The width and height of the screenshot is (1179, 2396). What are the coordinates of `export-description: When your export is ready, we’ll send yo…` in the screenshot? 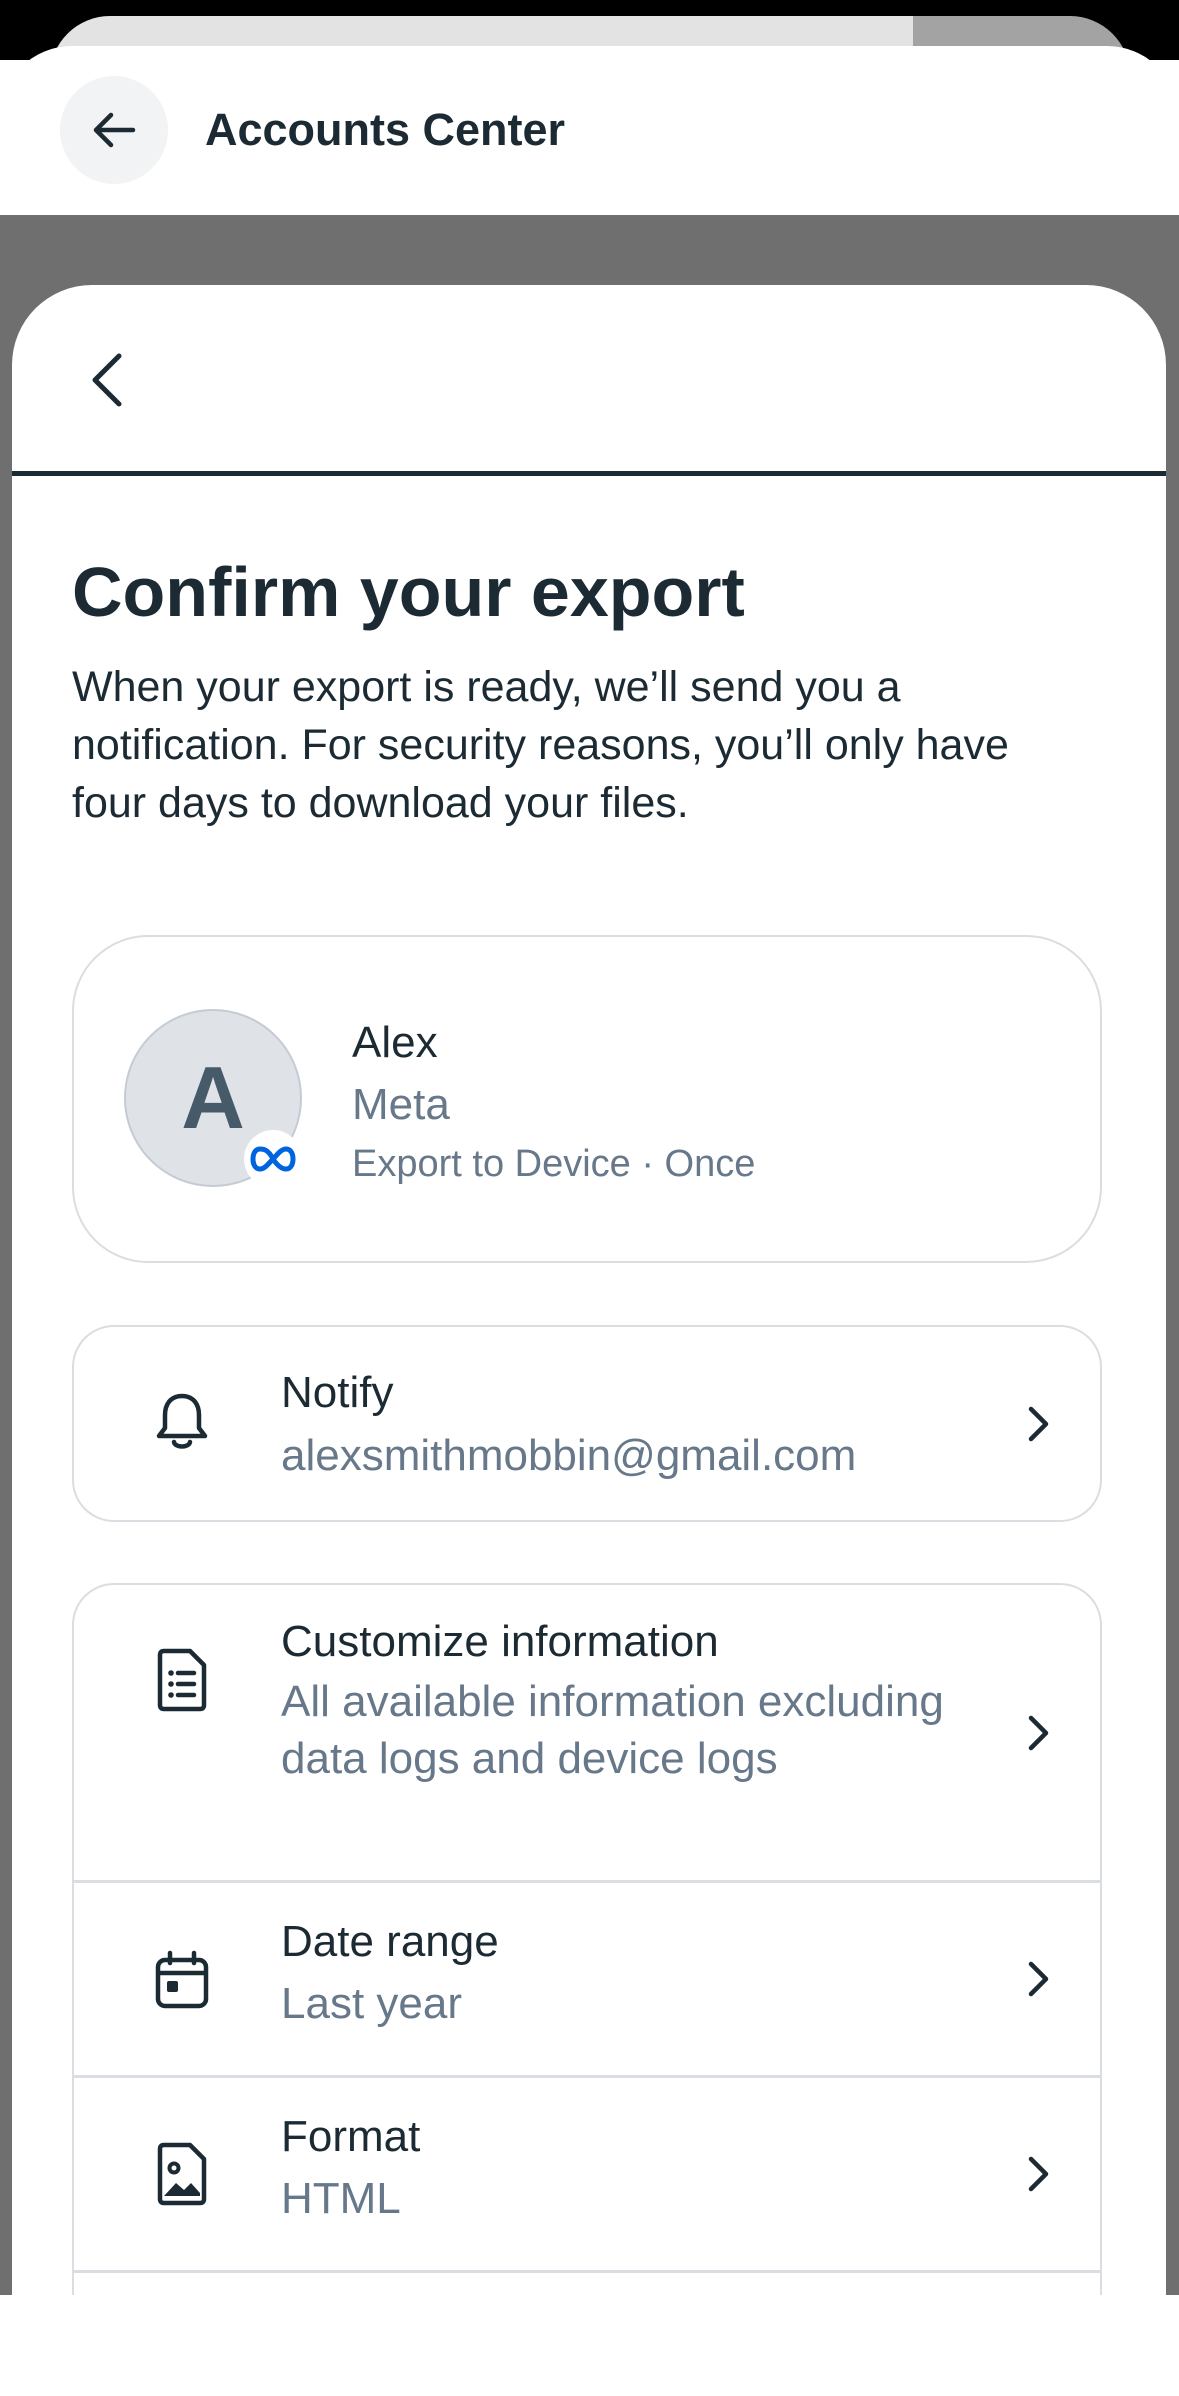 It's located at (540, 745).